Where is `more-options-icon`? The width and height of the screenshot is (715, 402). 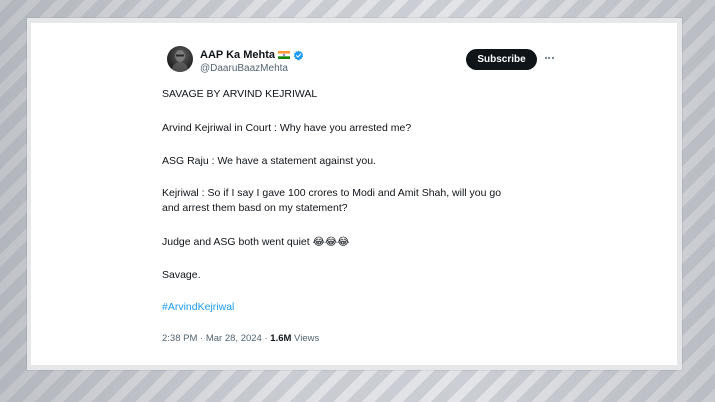
more-options-icon is located at coordinates (549, 58).